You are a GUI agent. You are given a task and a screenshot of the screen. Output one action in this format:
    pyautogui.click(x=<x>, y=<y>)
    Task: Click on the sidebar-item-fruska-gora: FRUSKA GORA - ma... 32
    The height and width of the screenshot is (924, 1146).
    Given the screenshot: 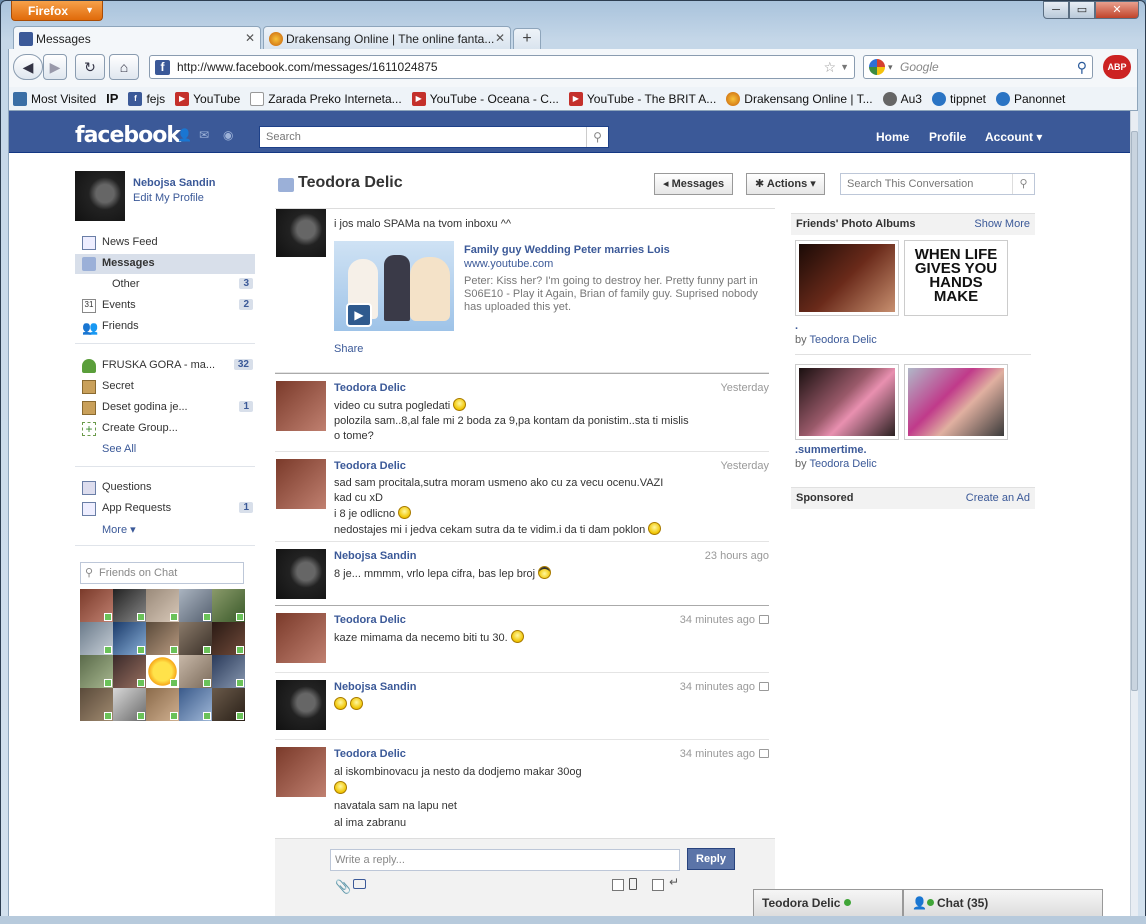 What is the action you would take?
    pyautogui.click(x=165, y=366)
    